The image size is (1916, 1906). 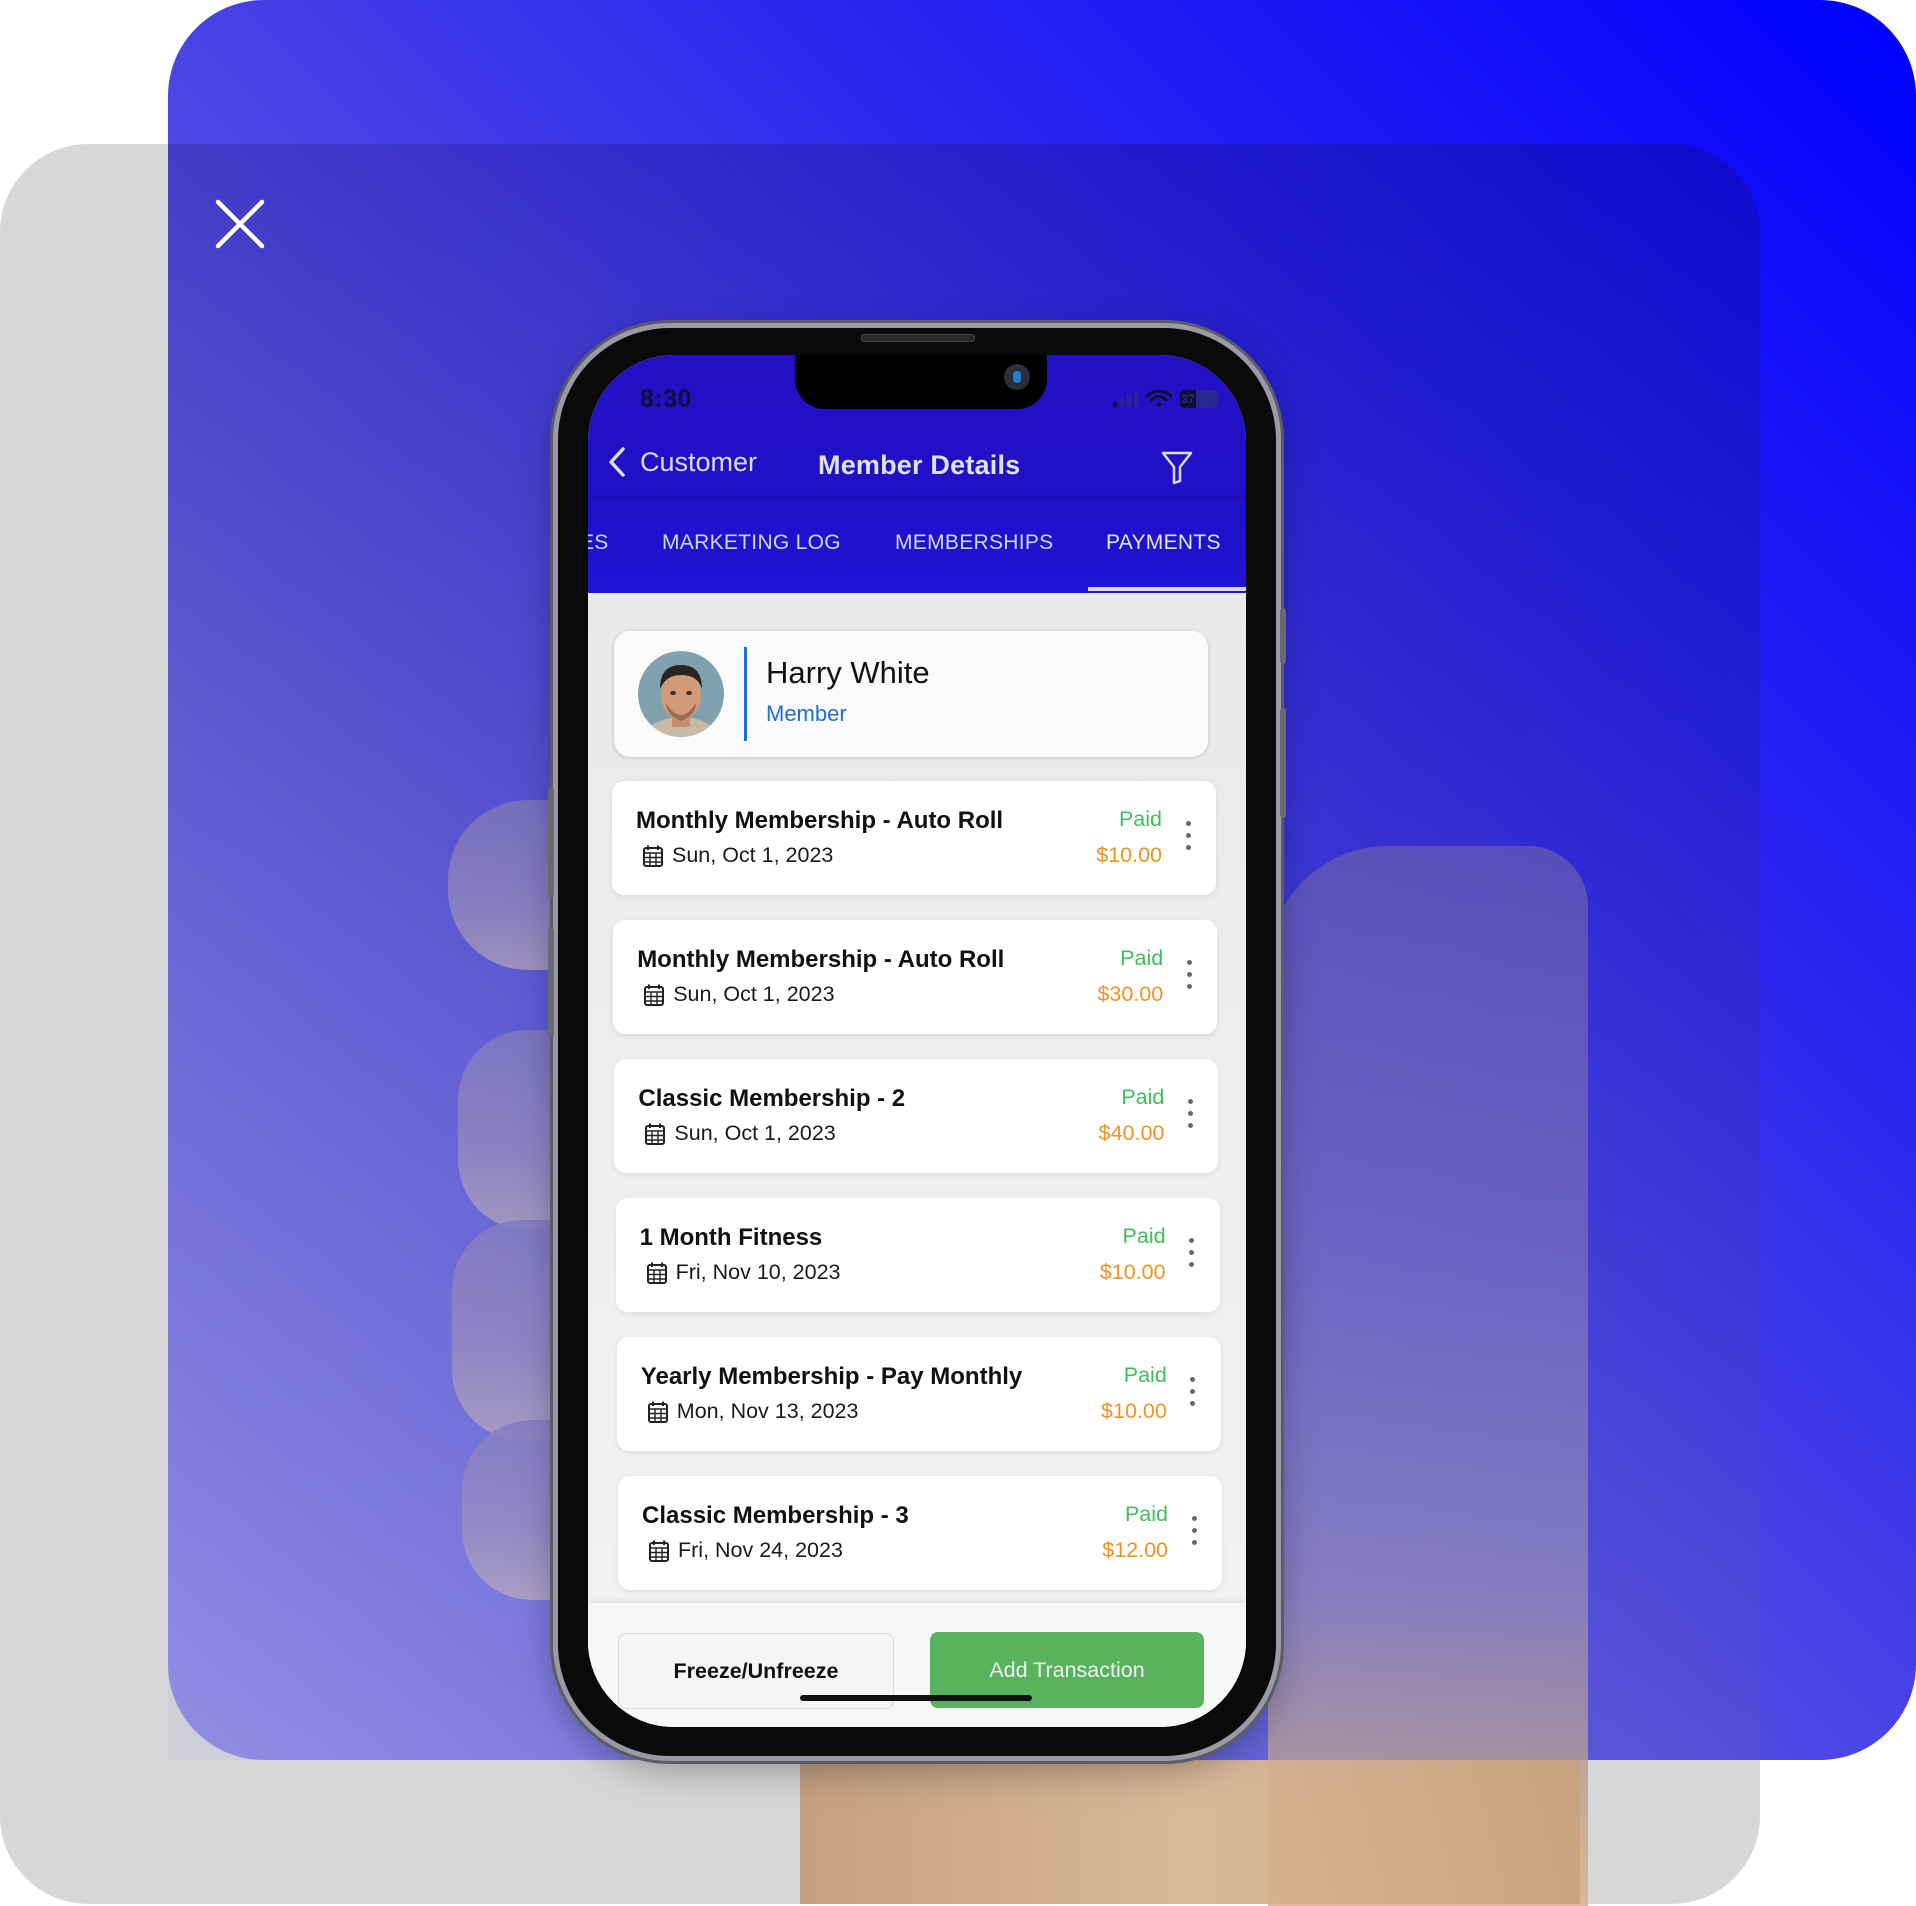 What do you see at coordinates (617, 462) in the screenshot?
I see `chevron-left-icon` at bounding box center [617, 462].